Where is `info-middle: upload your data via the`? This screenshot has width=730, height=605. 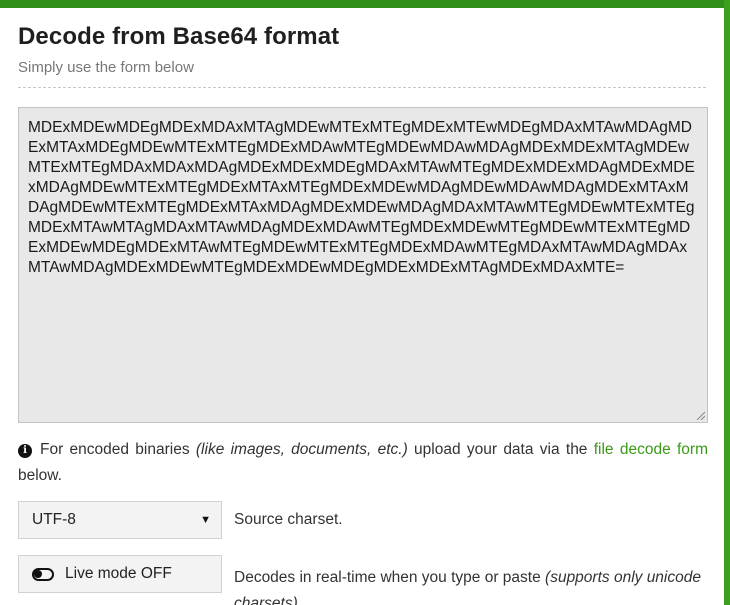
info-middle: upload your data via the is located at coordinates (501, 449).